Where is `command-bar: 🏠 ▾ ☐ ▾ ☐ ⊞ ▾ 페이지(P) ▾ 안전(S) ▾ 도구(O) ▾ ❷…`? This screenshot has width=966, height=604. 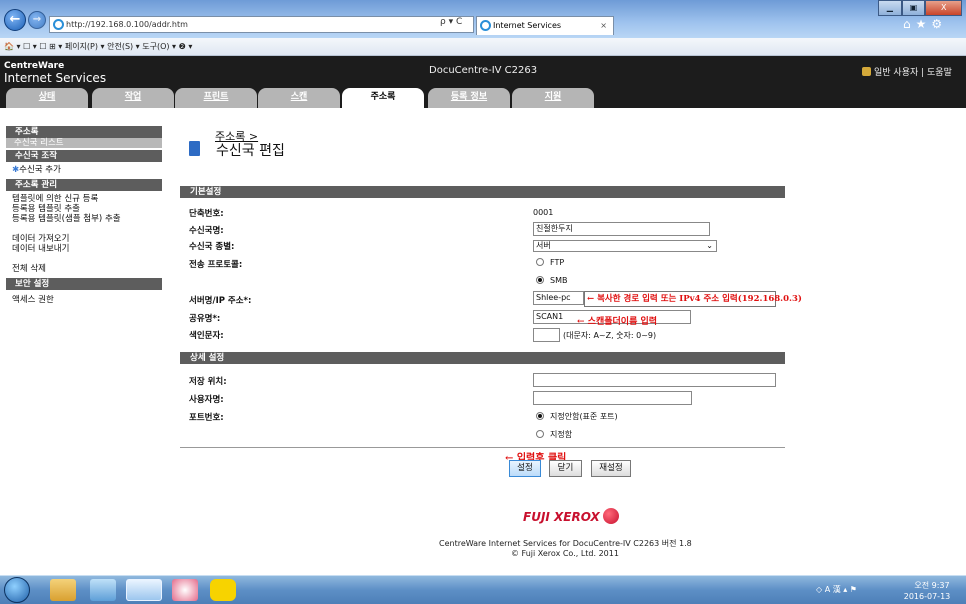 command-bar: 🏠 ▾ ☐ ▾ ☐ ⊞ ▾ 페이지(P) ▾ 안전(S) ▾ 도구(O) ▾ ❷… is located at coordinates (483, 47).